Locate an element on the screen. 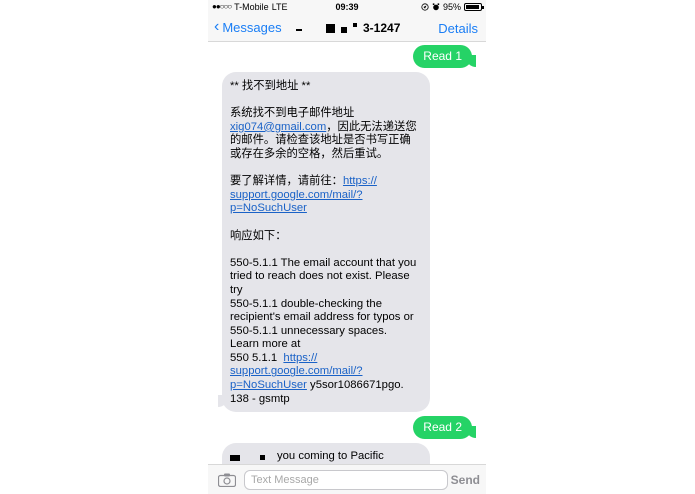 This screenshot has height=494, width=695. response-text: 138 - gsmtp is located at coordinates (260, 398).